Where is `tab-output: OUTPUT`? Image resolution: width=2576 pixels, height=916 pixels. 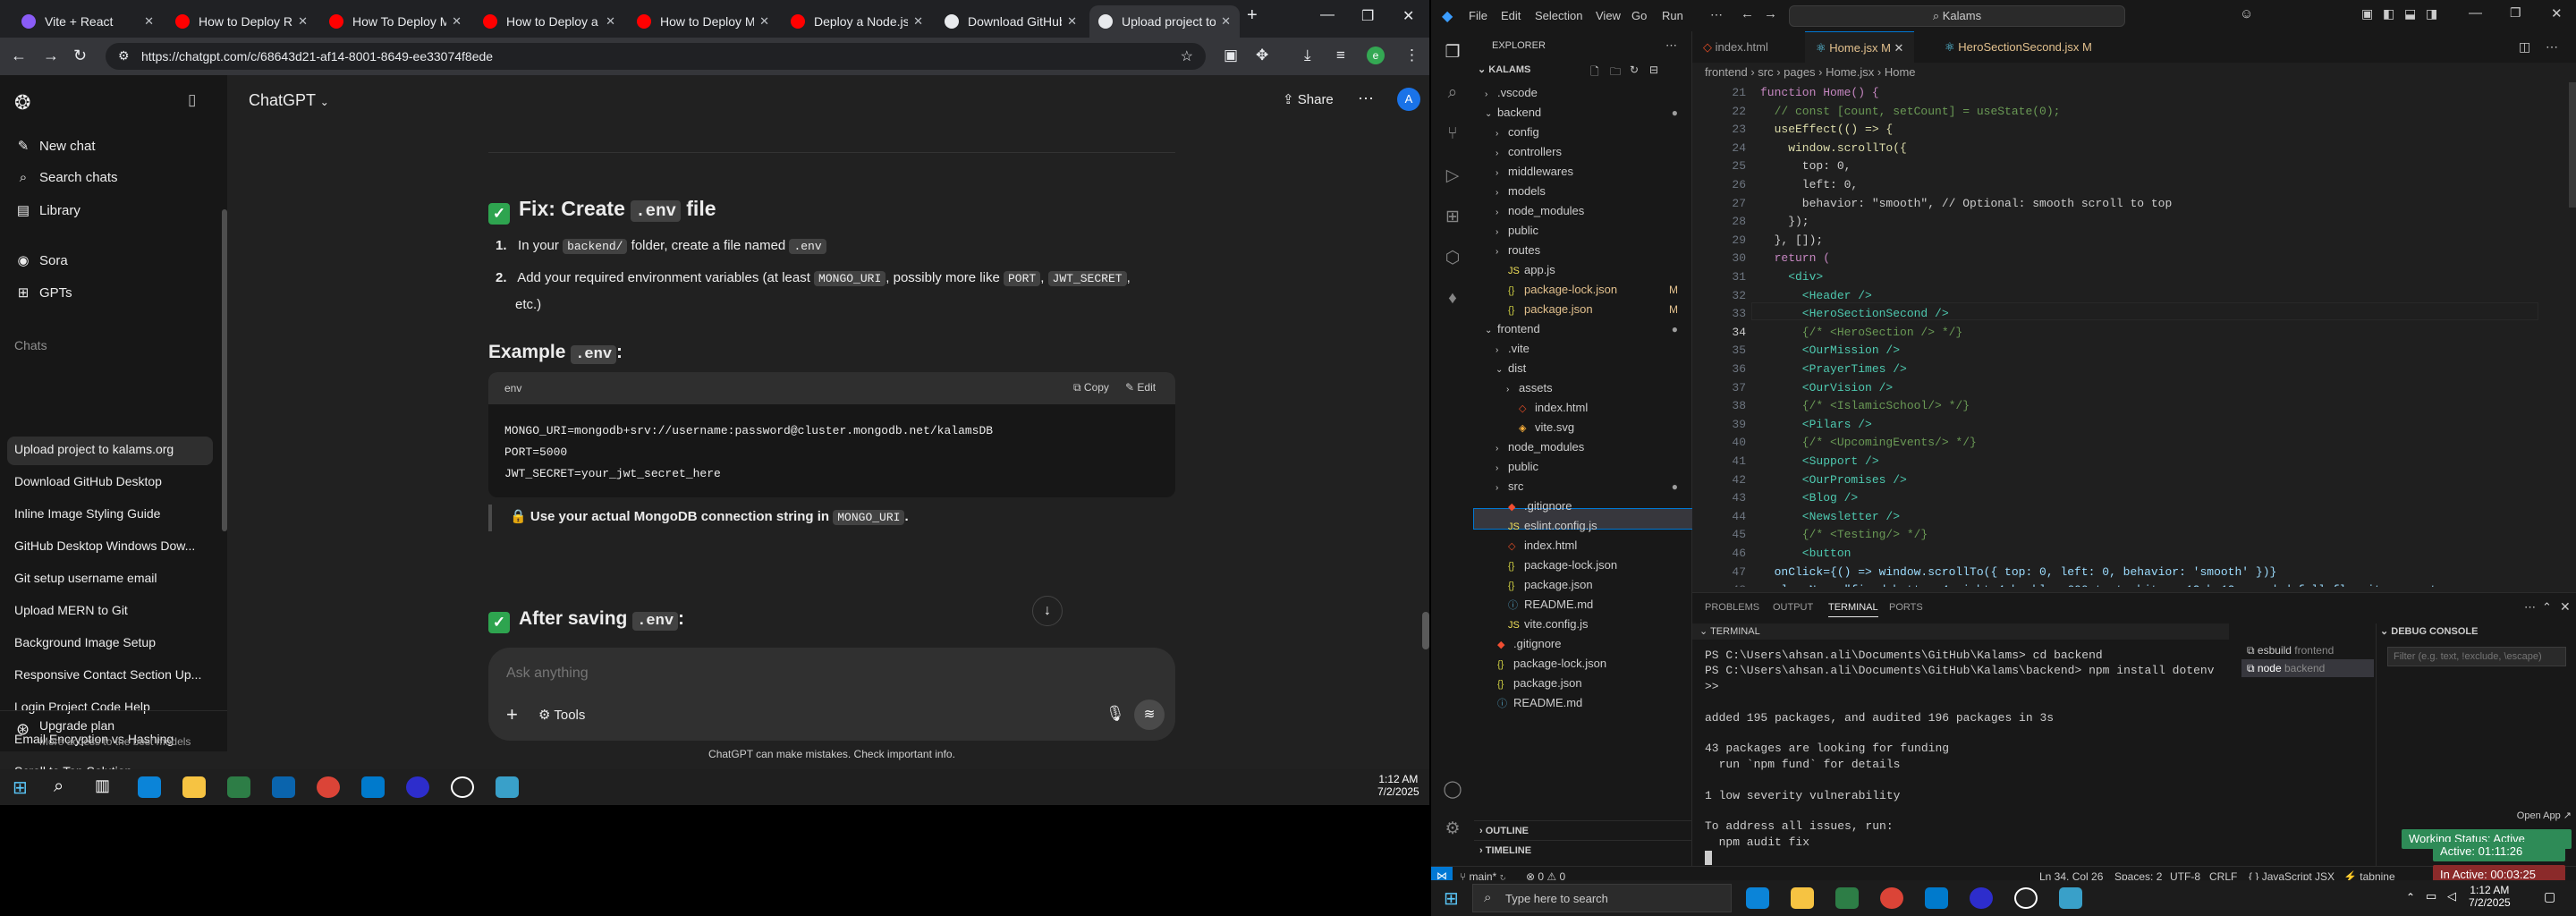 tab-output: OUTPUT is located at coordinates (1793, 607).